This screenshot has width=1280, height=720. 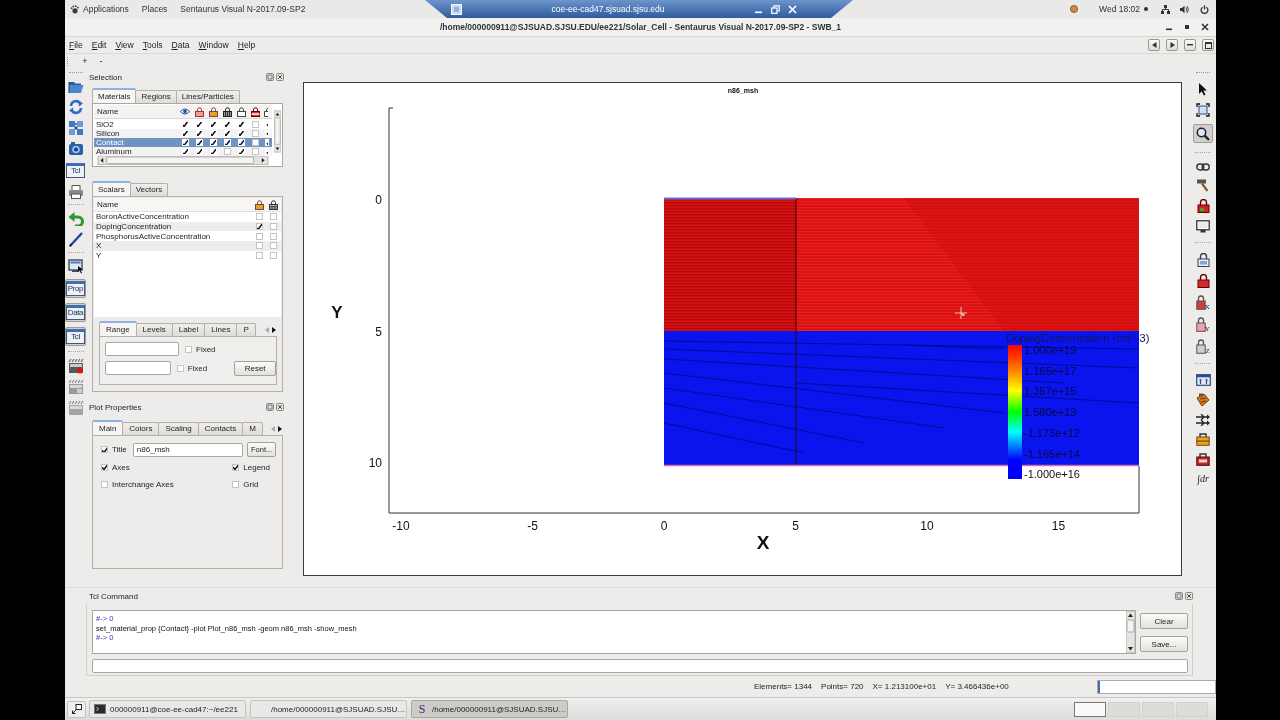 What do you see at coordinates (98, 246) in the screenshot?
I see `scalar-name: X` at bounding box center [98, 246].